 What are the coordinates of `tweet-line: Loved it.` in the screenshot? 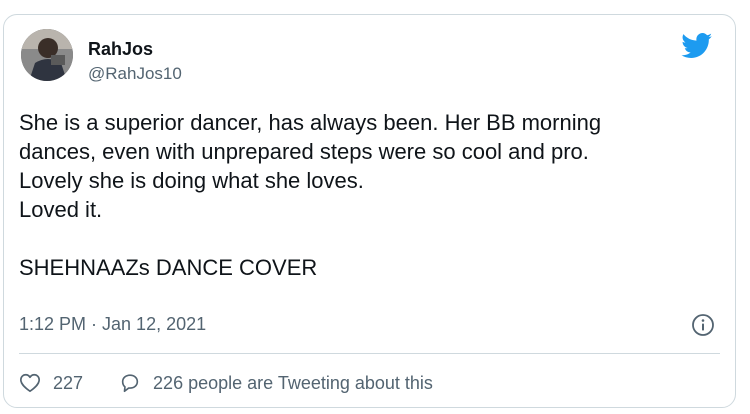 It's located at (61, 209).